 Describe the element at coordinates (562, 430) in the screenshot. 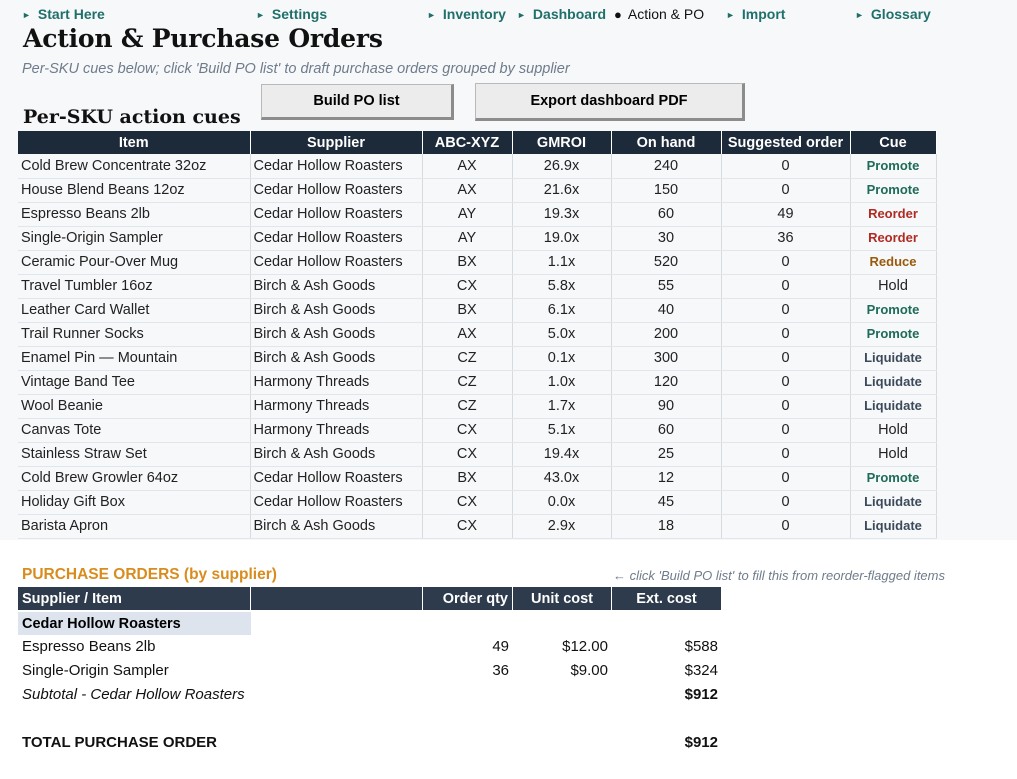

I see `cell-gmroi: 5.1x` at that location.